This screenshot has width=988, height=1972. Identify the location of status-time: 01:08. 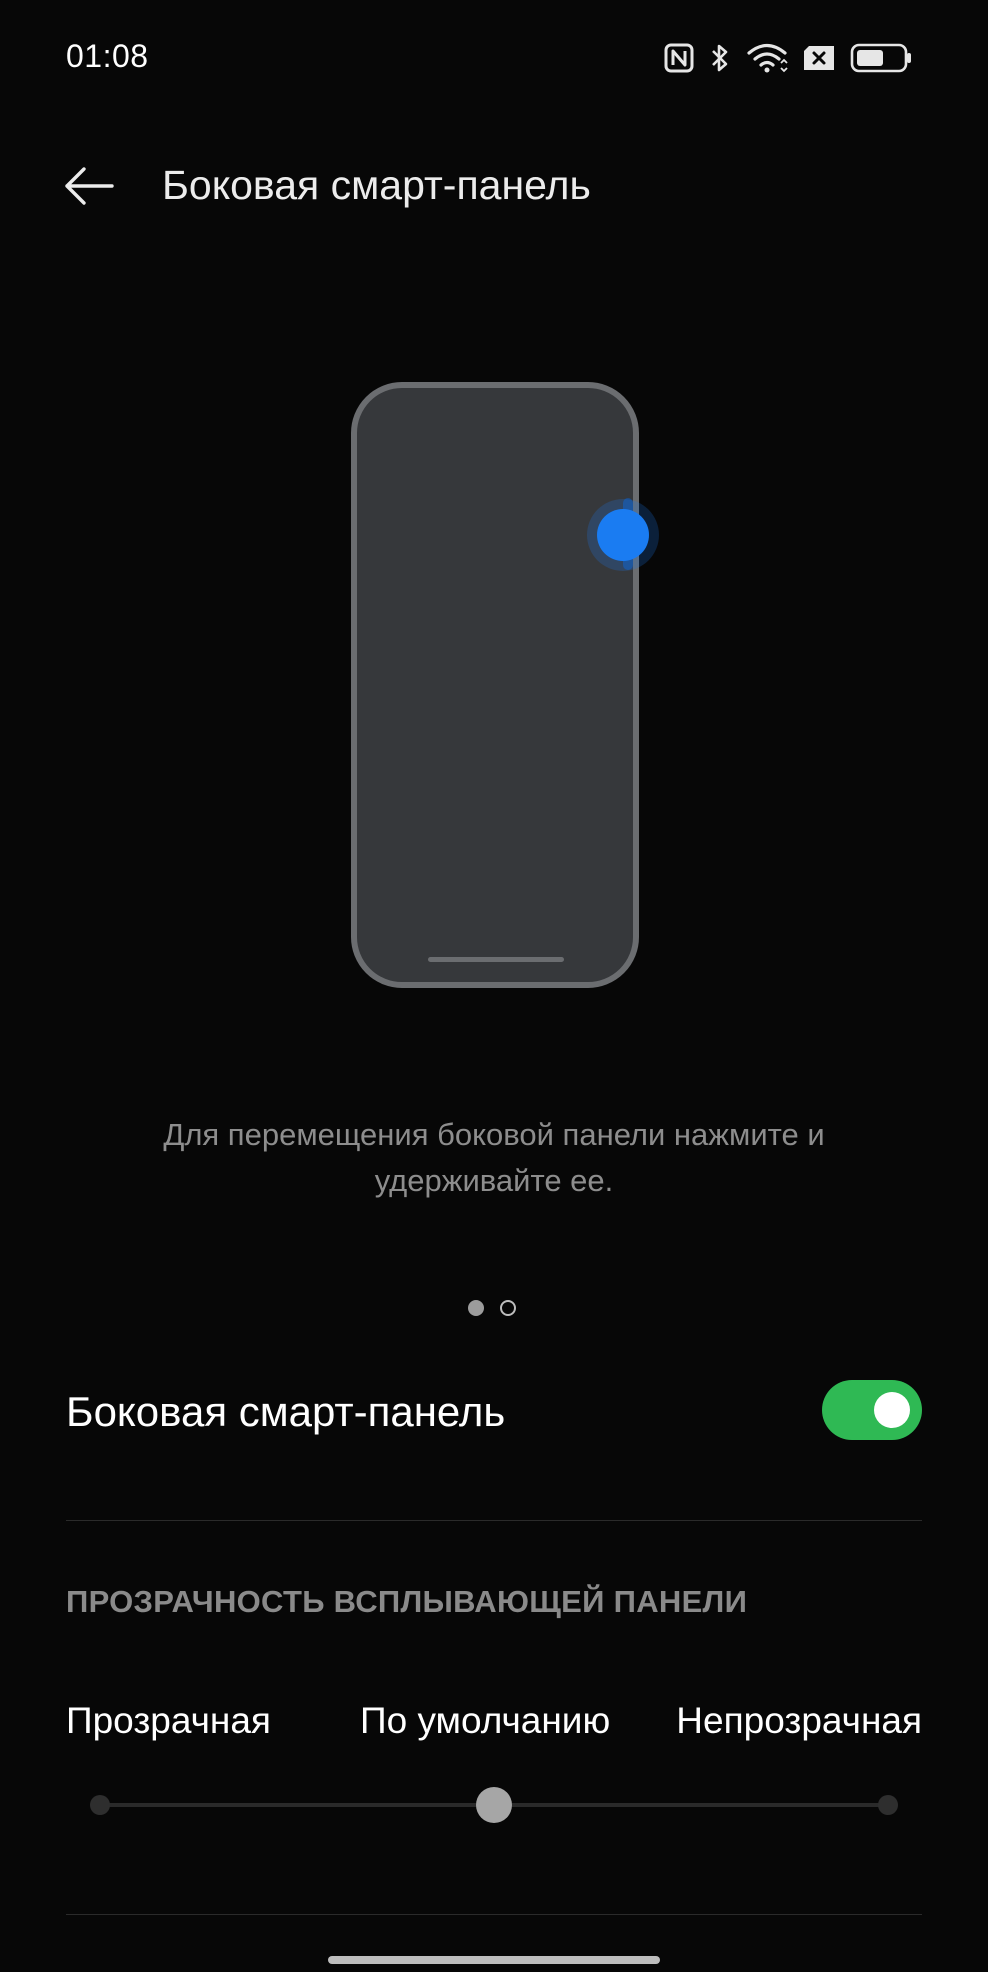
(107, 56).